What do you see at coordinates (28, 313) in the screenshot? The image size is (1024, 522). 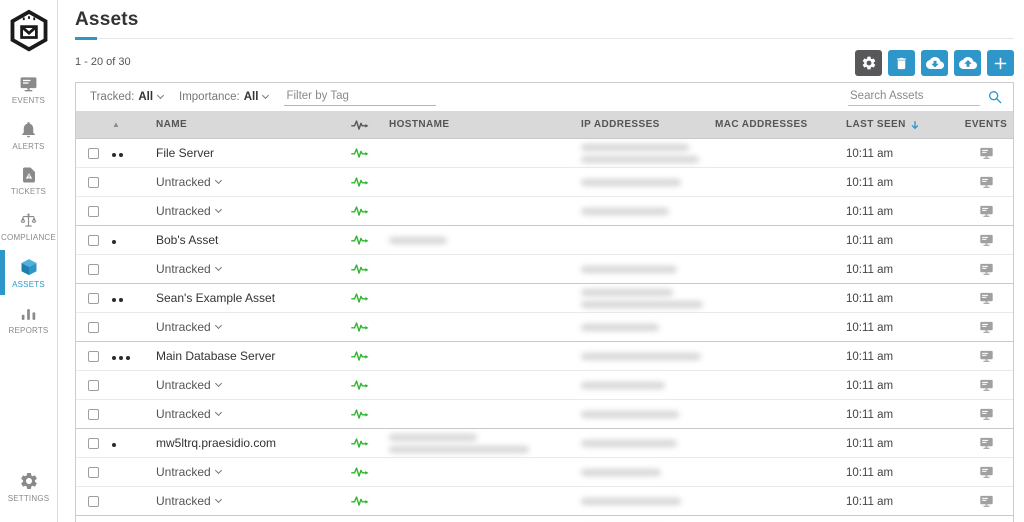 I see `bars-icon` at bounding box center [28, 313].